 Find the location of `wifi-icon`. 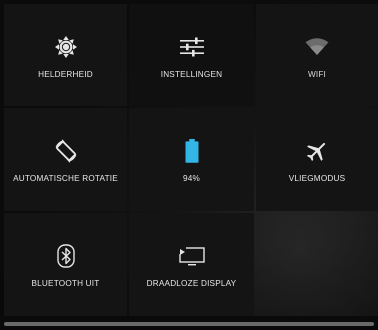

wifi-icon is located at coordinates (317, 47).